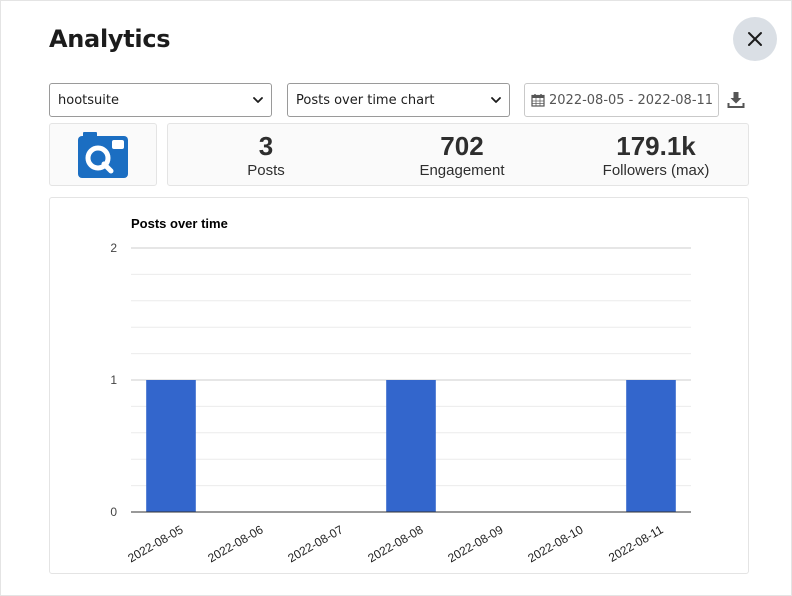 The height and width of the screenshot is (596, 792). I want to click on x-tick-label: 2022-08-10, so click(555, 543).